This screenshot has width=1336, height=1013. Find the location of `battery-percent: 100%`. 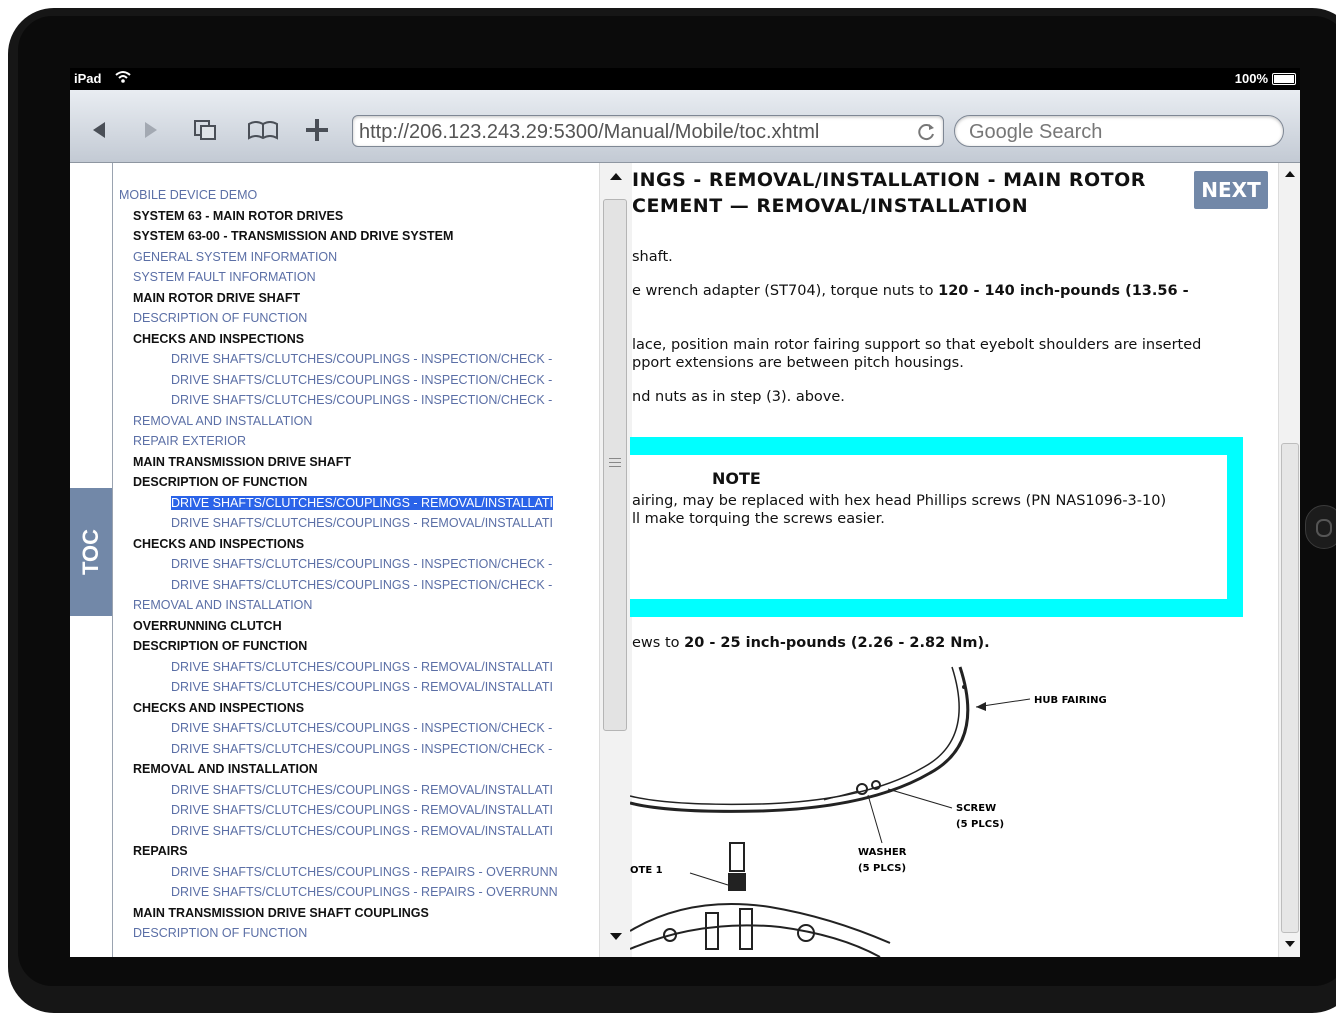

battery-percent: 100% is located at coordinates (1251, 78).